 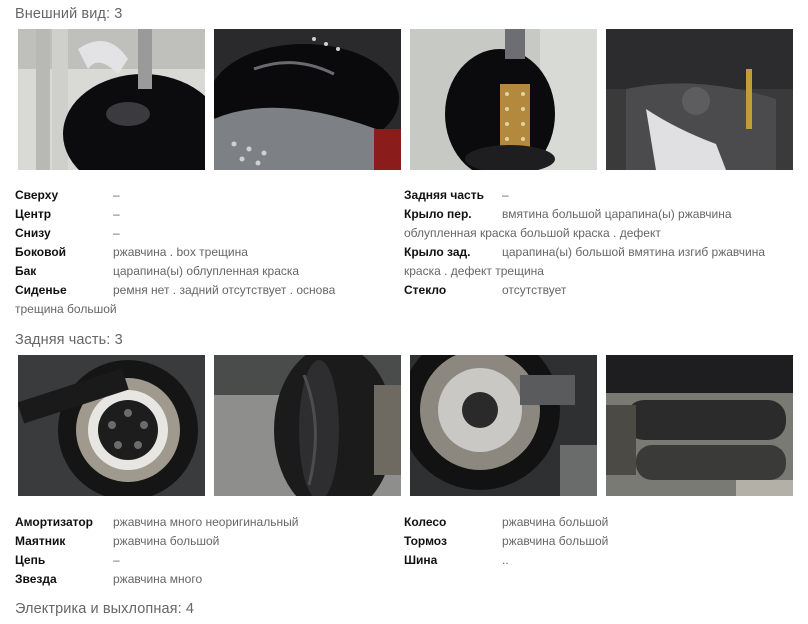 I want to click on spec-row: Бак царапина(ы) облупленная краска, so click(x=157, y=271).